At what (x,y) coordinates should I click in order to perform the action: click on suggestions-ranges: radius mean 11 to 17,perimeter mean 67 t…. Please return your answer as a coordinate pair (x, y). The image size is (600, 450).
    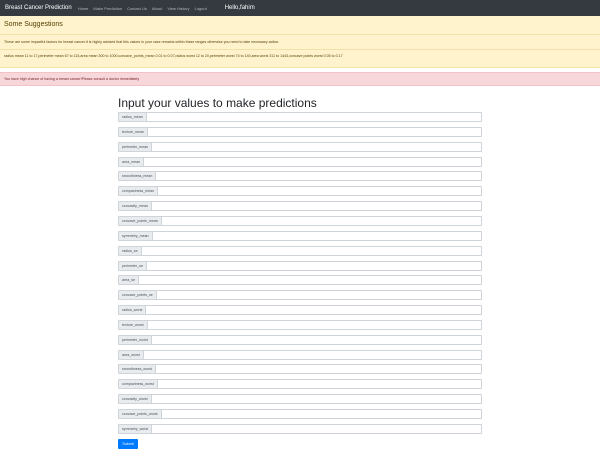
    Looking at the image, I should click on (173, 56).